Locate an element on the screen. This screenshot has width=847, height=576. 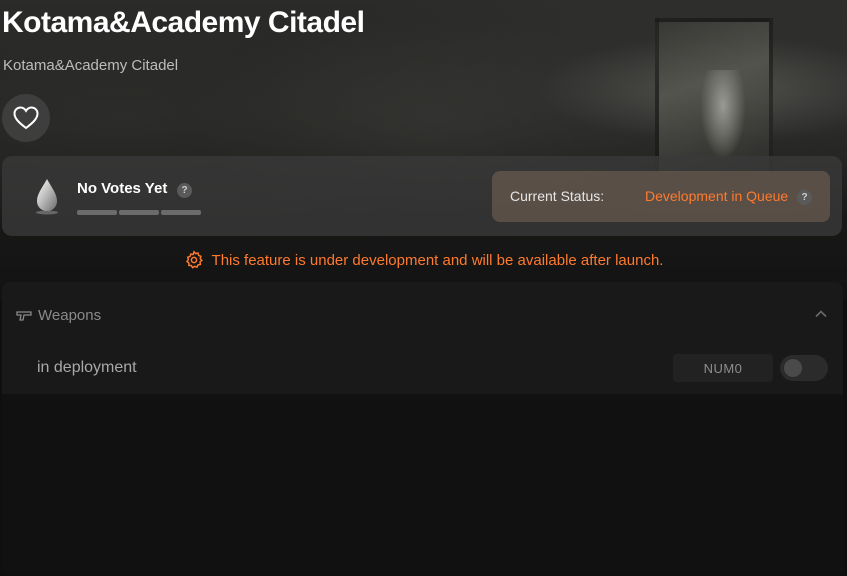
weapons-header-label: Weapons is located at coordinates (70, 315).